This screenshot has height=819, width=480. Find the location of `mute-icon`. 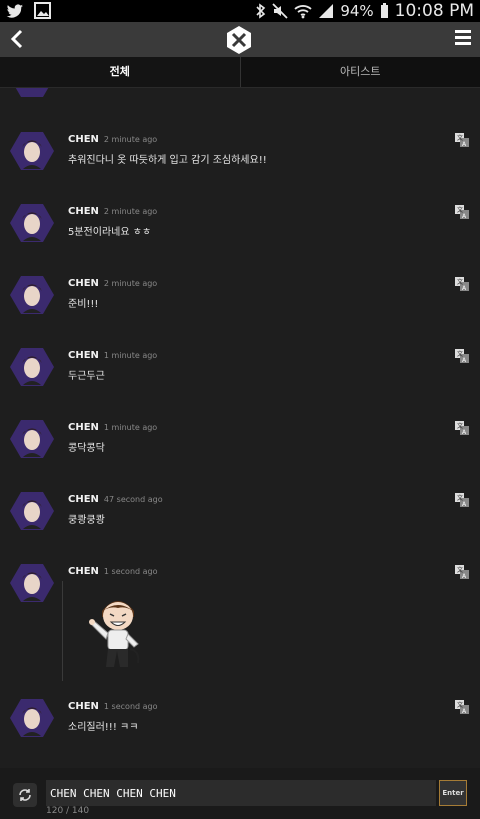

mute-icon is located at coordinates (280, 11).